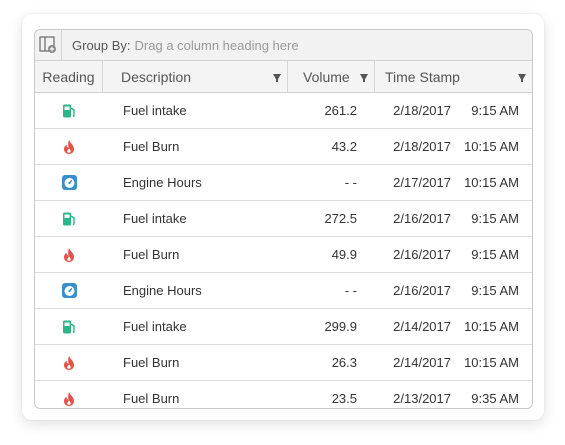  Describe the element at coordinates (422, 182) in the screenshot. I see `date-cell: 2/17/2017` at that location.